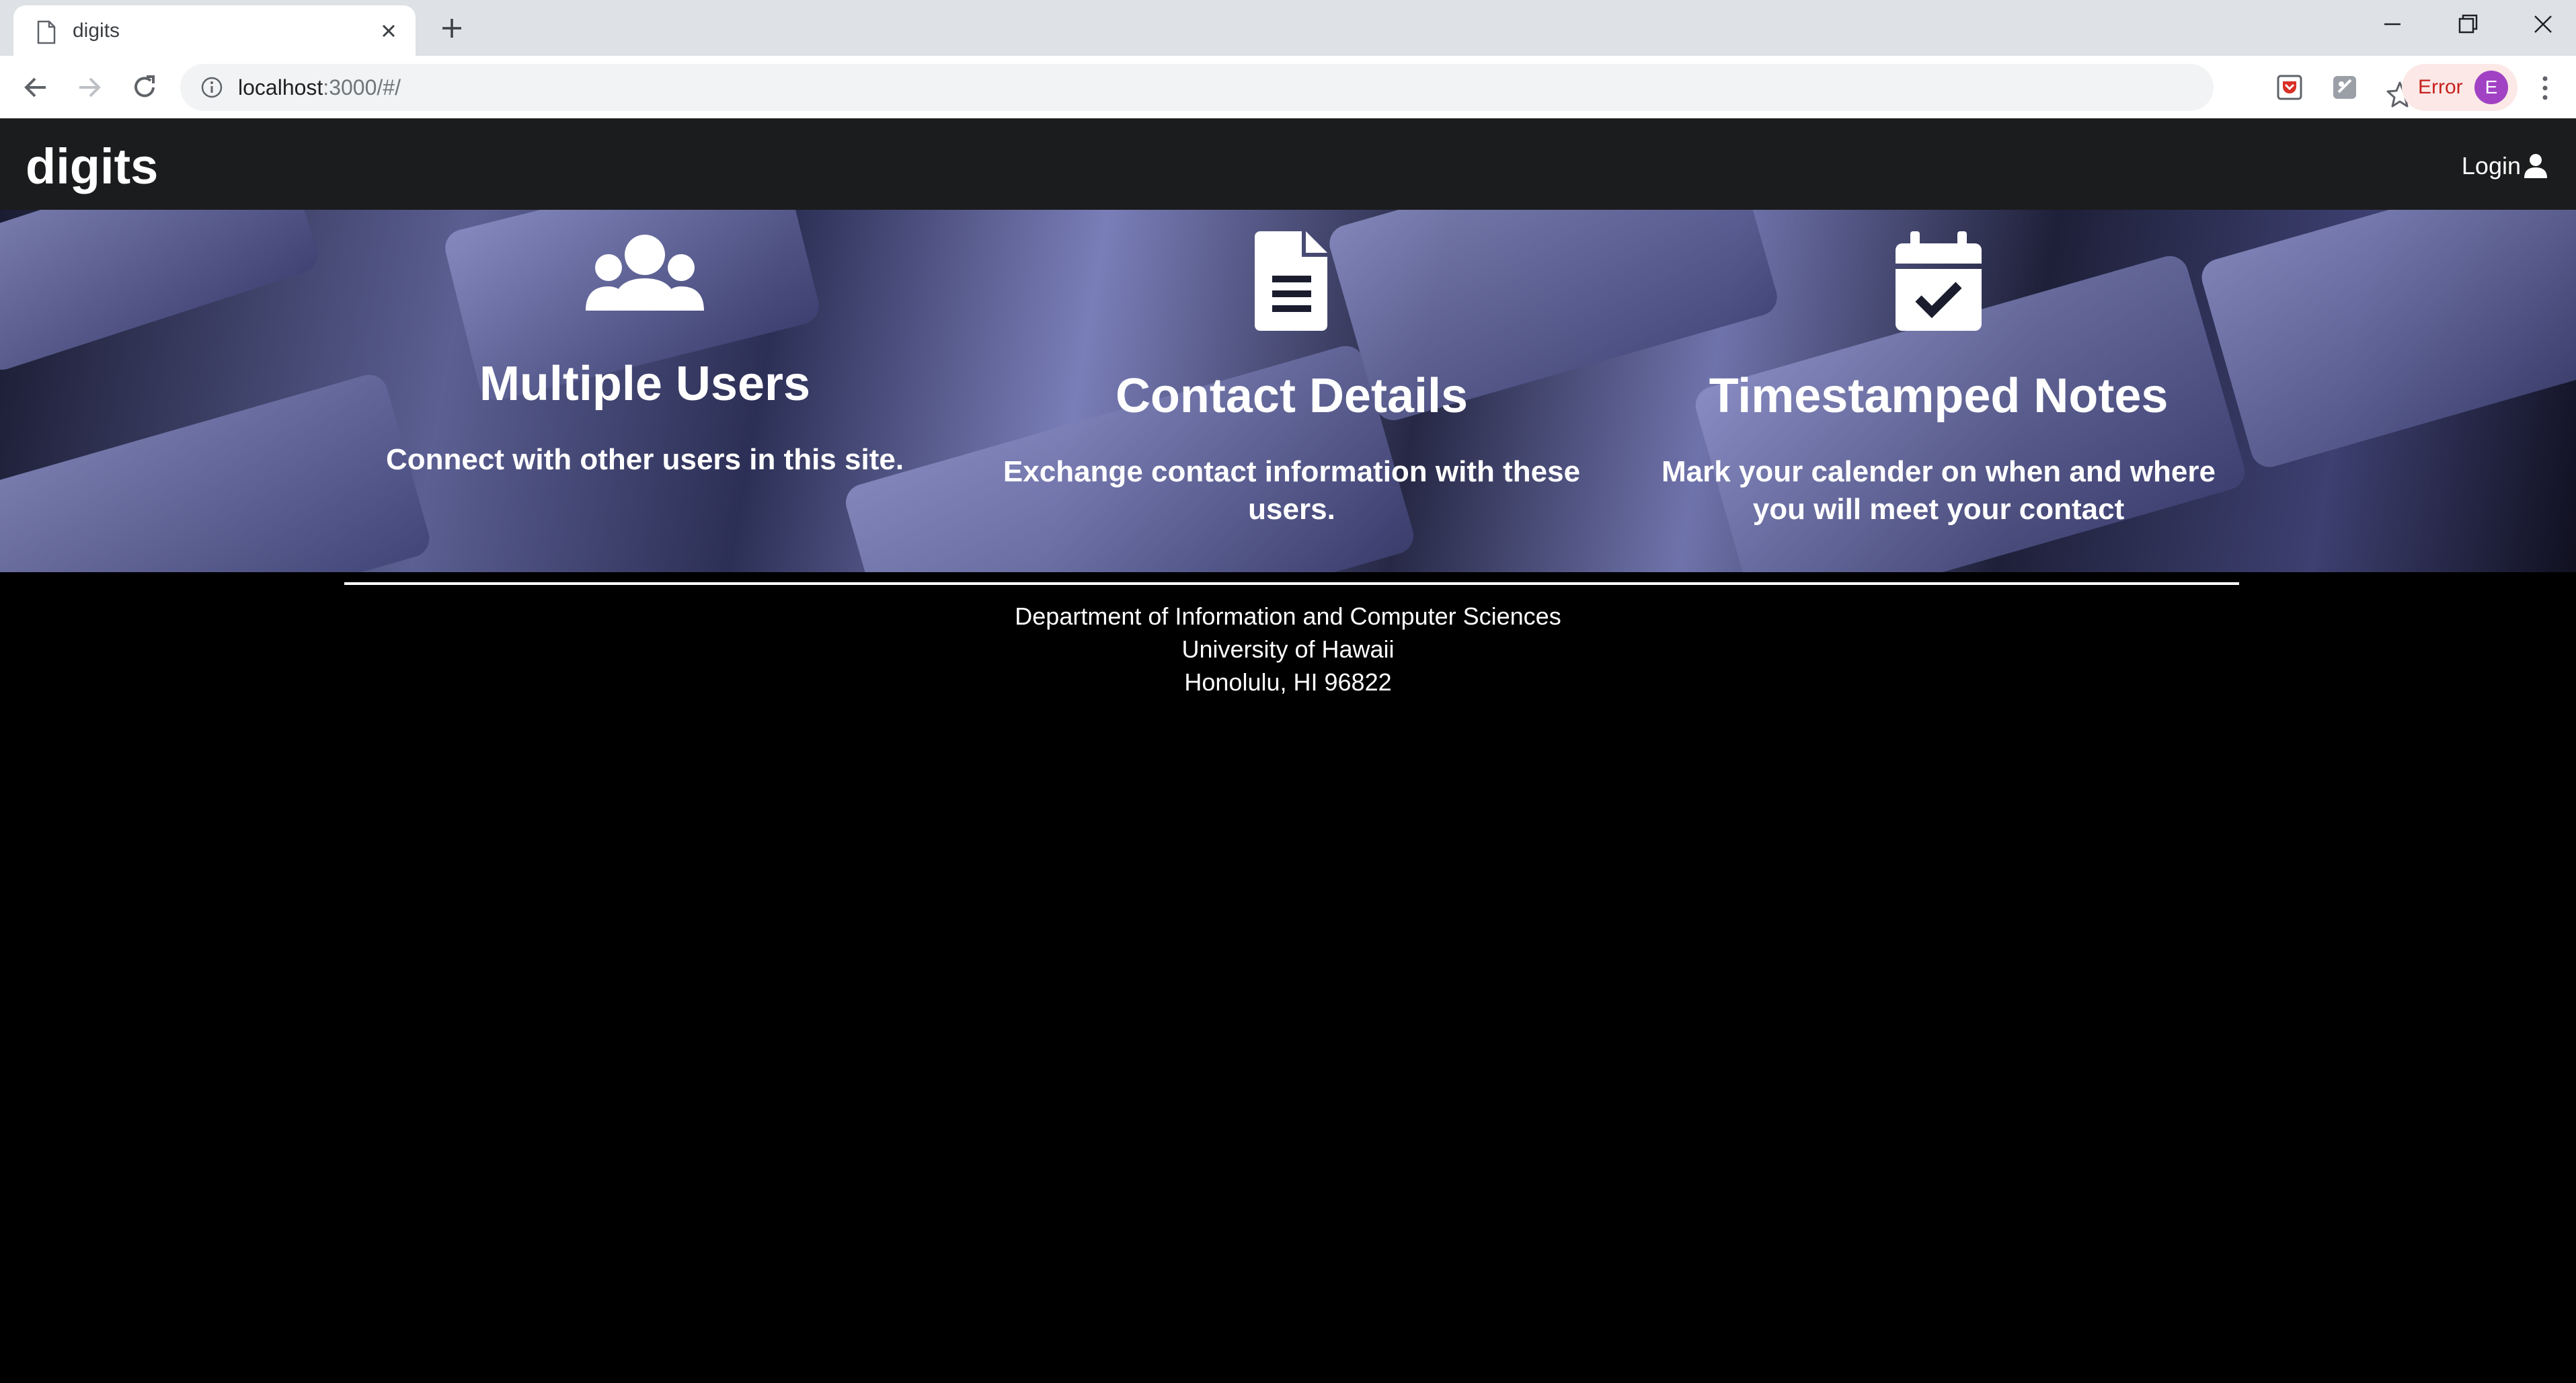  I want to click on address-bar: localhost:3000/#/, so click(1297, 88).